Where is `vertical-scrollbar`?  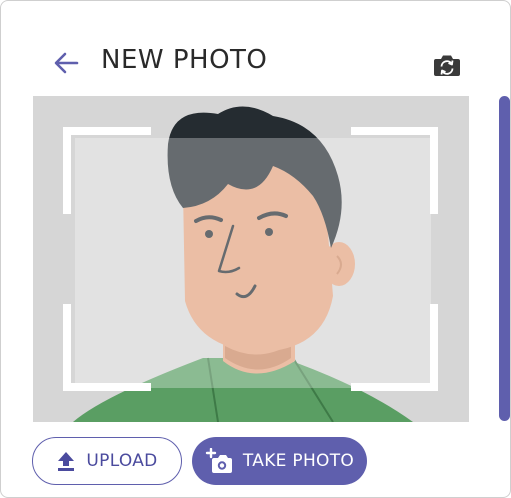
vertical-scrollbar is located at coordinates (504, 258).